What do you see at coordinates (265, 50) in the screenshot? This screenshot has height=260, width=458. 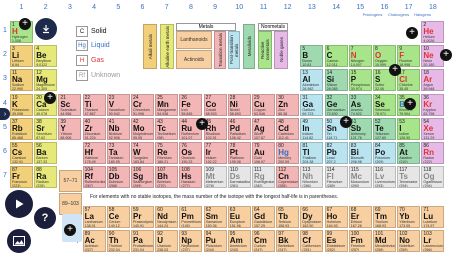 I see `category-reactive: Reactive nonmetals` at bounding box center [265, 50].